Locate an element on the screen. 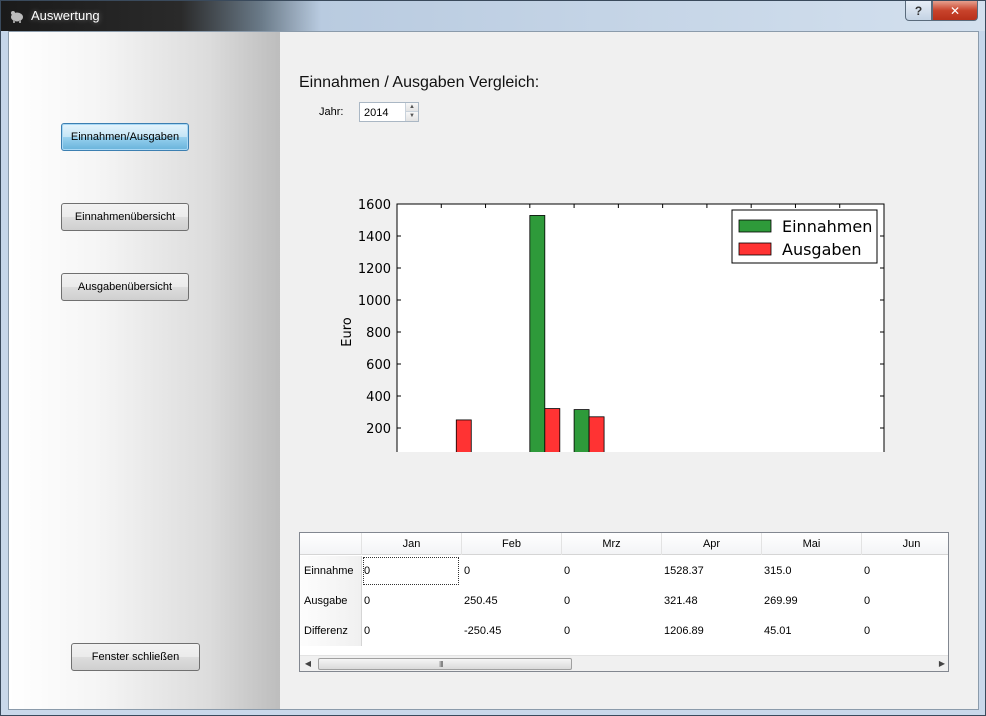  year-value: 2014 is located at coordinates (376, 113).